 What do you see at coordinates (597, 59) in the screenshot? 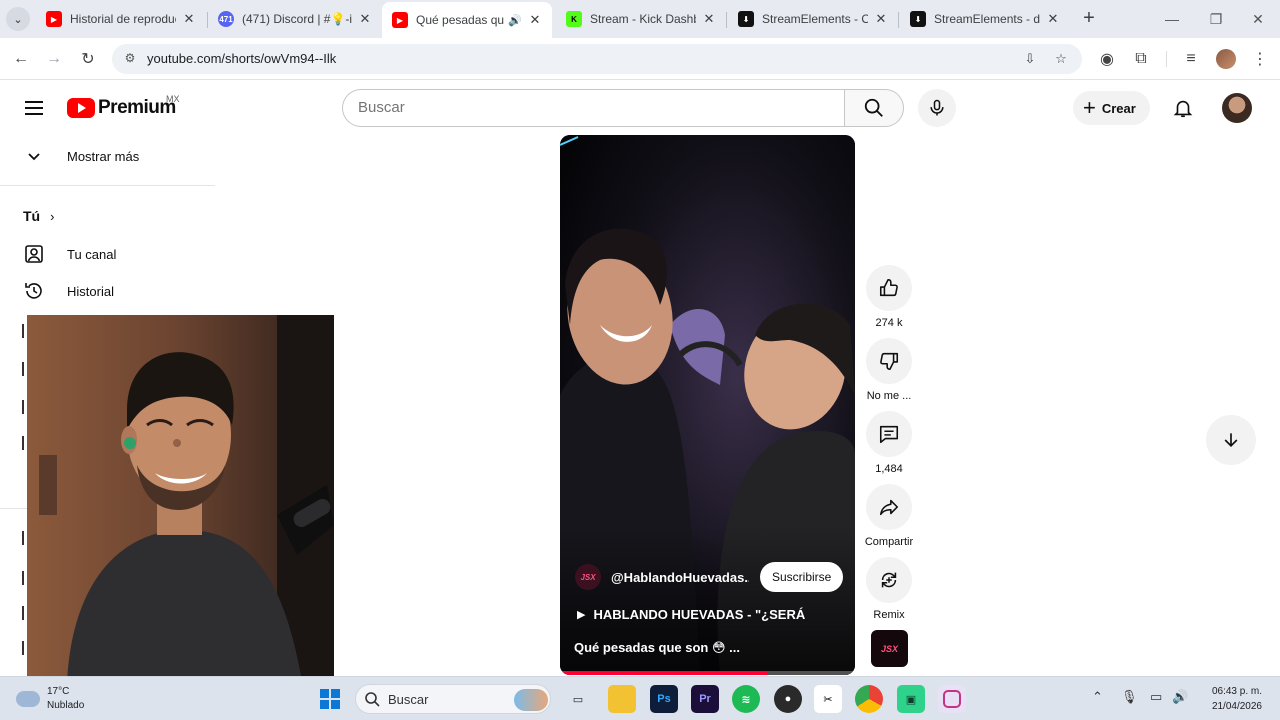
I see `address-bar: ⚙ youtube.com/shorts/owVm94--Ilk ⇩ ☆` at bounding box center [597, 59].